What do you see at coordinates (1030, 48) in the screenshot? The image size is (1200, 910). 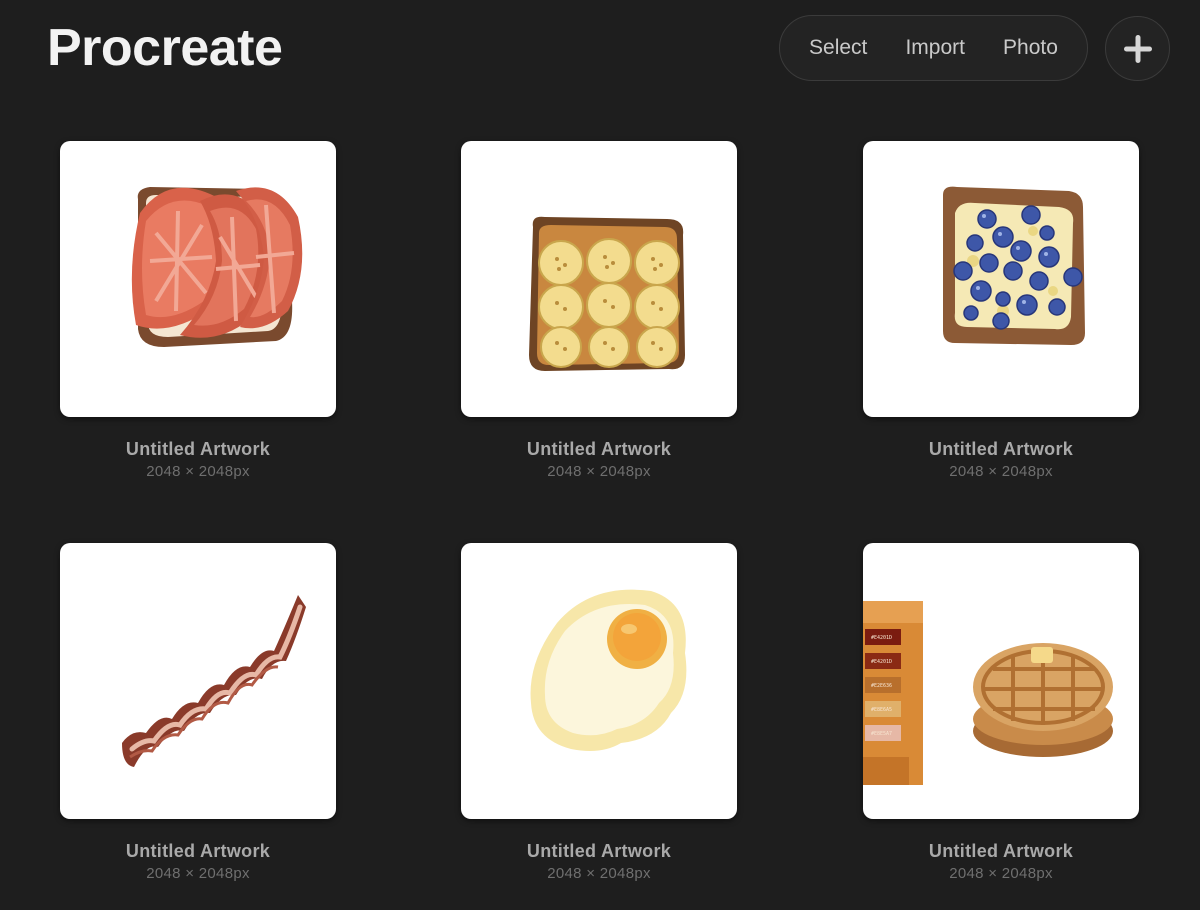 I see `photo-button: Photo` at bounding box center [1030, 48].